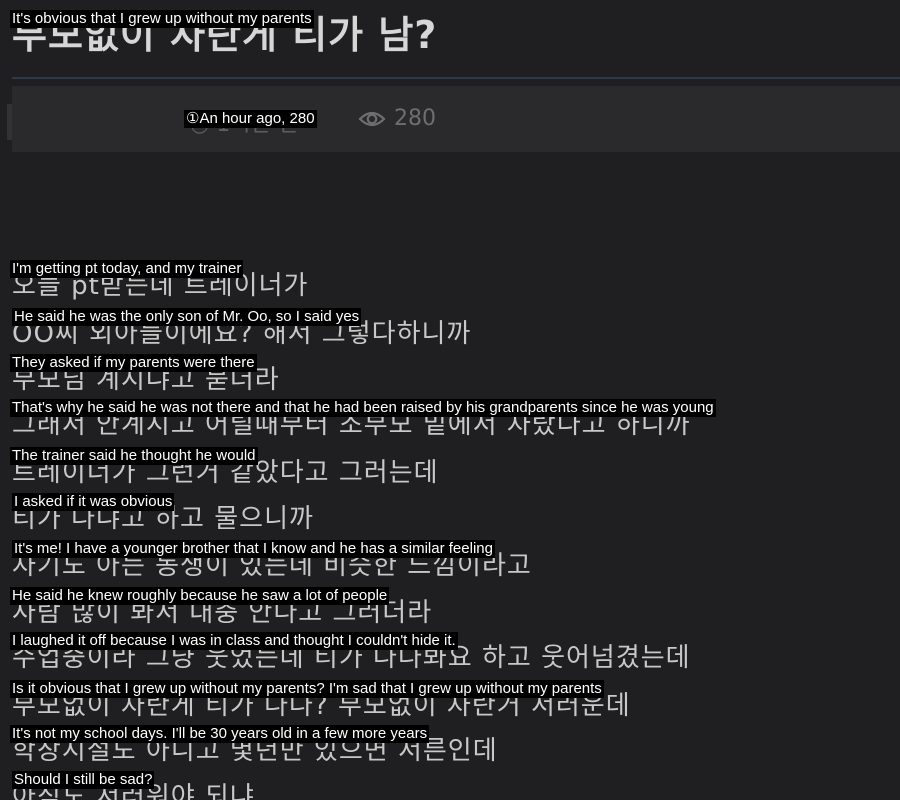 The image size is (900, 800). I want to click on post-line: 아직도 서러워야 되냐.. Should I still be sad?, so click(456, 785).